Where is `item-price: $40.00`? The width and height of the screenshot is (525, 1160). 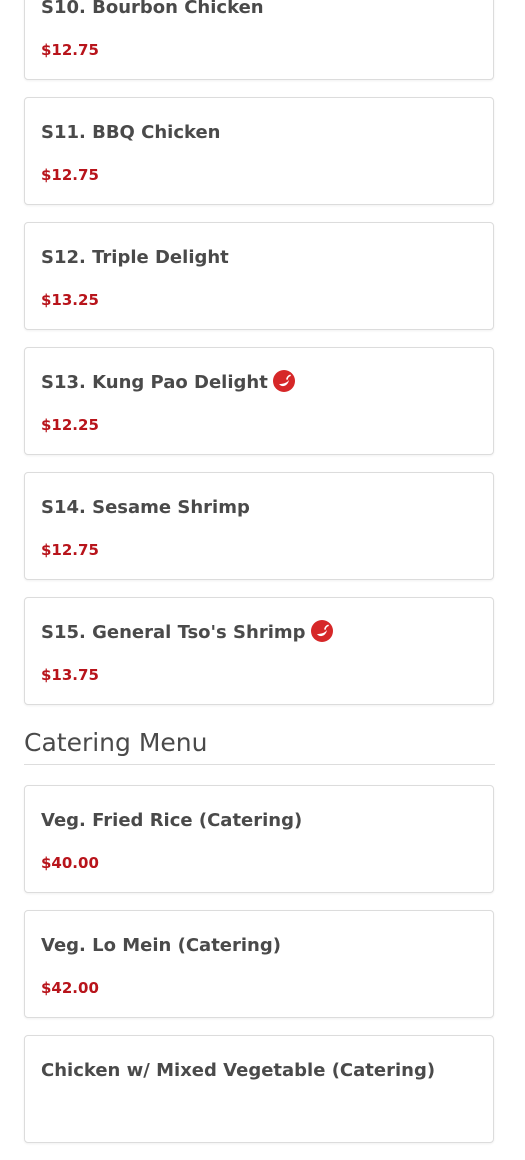 item-price: $40.00 is located at coordinates (70, 863).